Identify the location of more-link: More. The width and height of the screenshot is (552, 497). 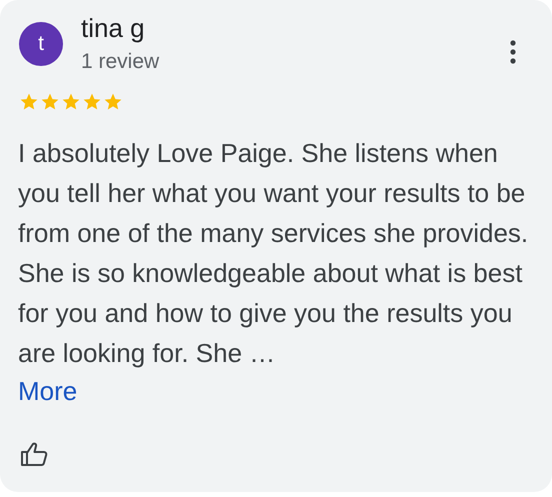
(48, 391).